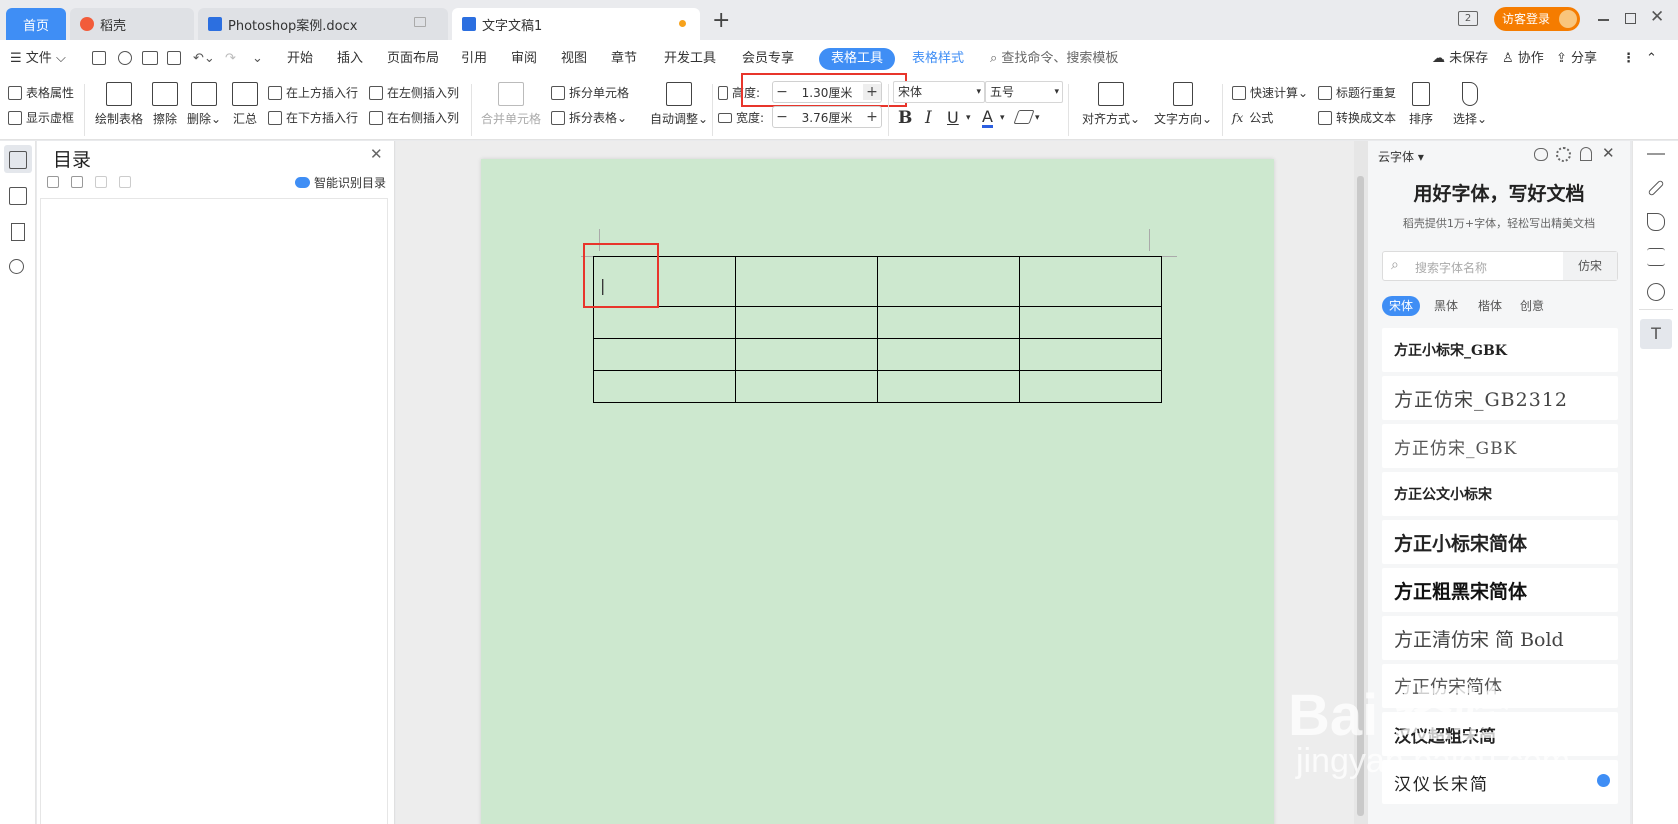 This screenshot has height=824, width=1678. What do you see at coordinates (1523, 59) in the screenshot?
I see `collab-button: ♙ 协作` at bounding box center [1523, 59].